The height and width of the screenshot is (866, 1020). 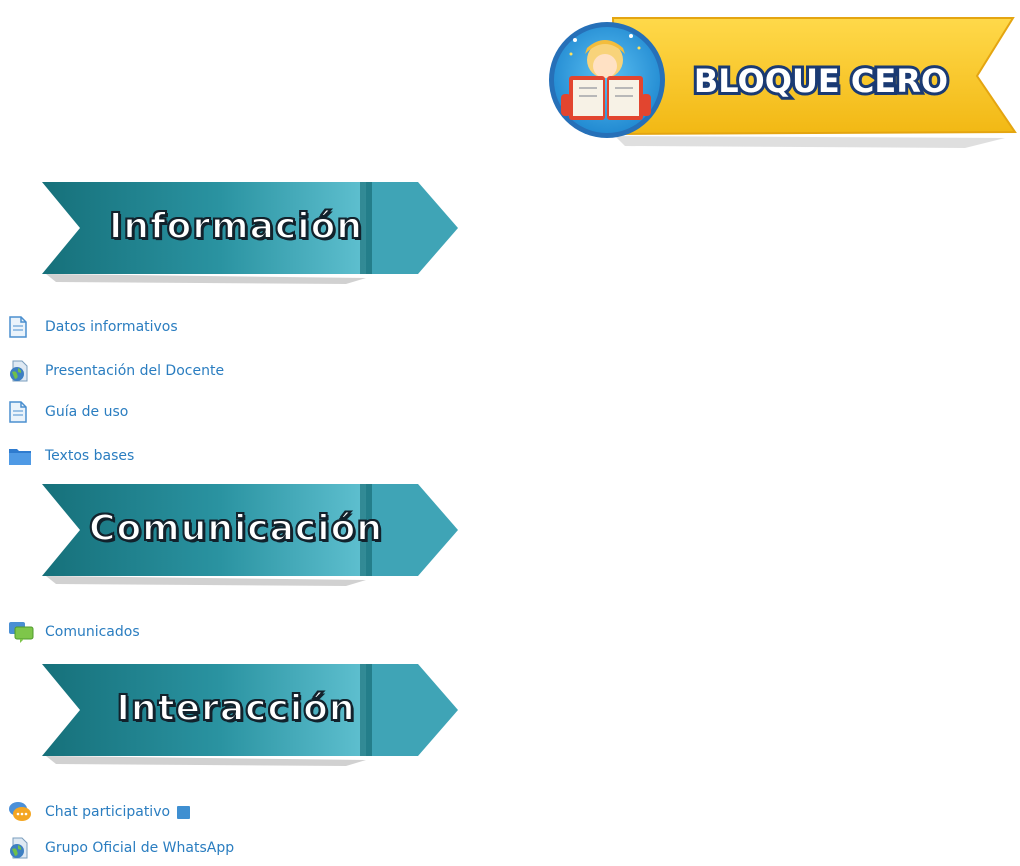 I want to click on section-ribbon-informacion: Información, so click(x=251, y=233).